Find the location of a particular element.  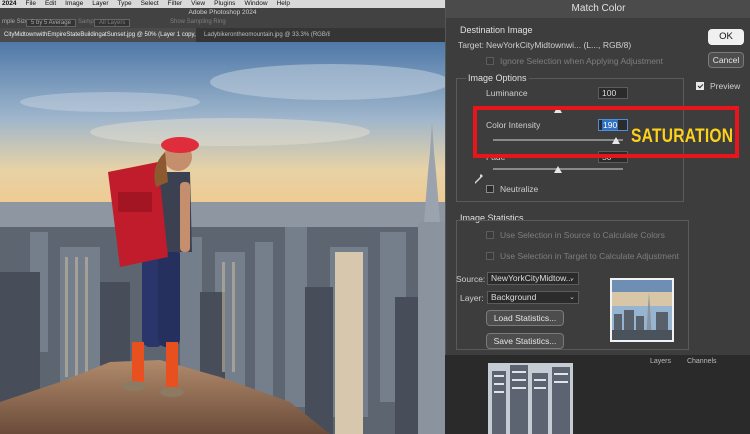

menu-select: Select is located at coordinates (150, 4).